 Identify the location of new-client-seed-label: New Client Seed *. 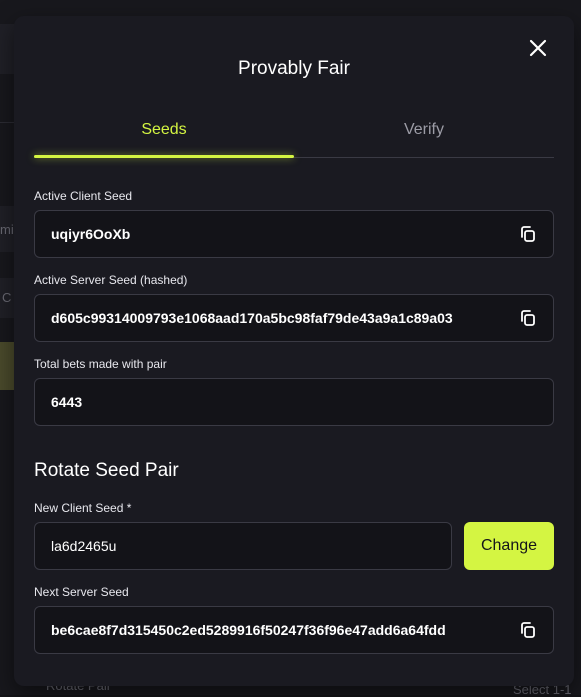
(82, 508).